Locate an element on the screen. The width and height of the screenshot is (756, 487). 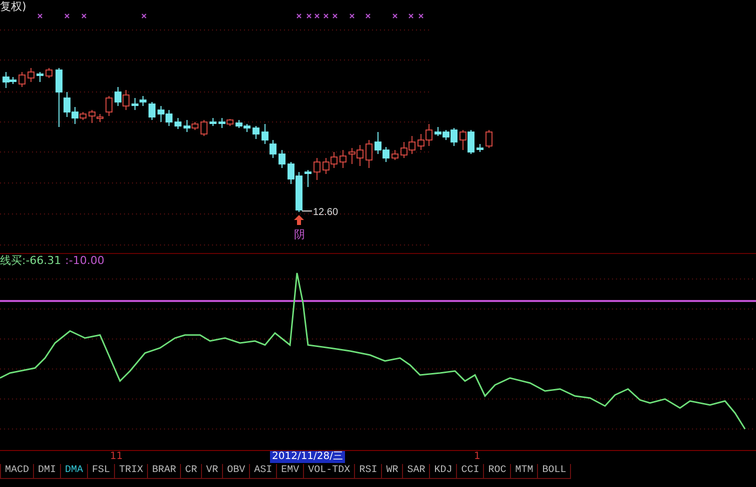
indicator-tab: MTM is located at coordinates (524, 471).